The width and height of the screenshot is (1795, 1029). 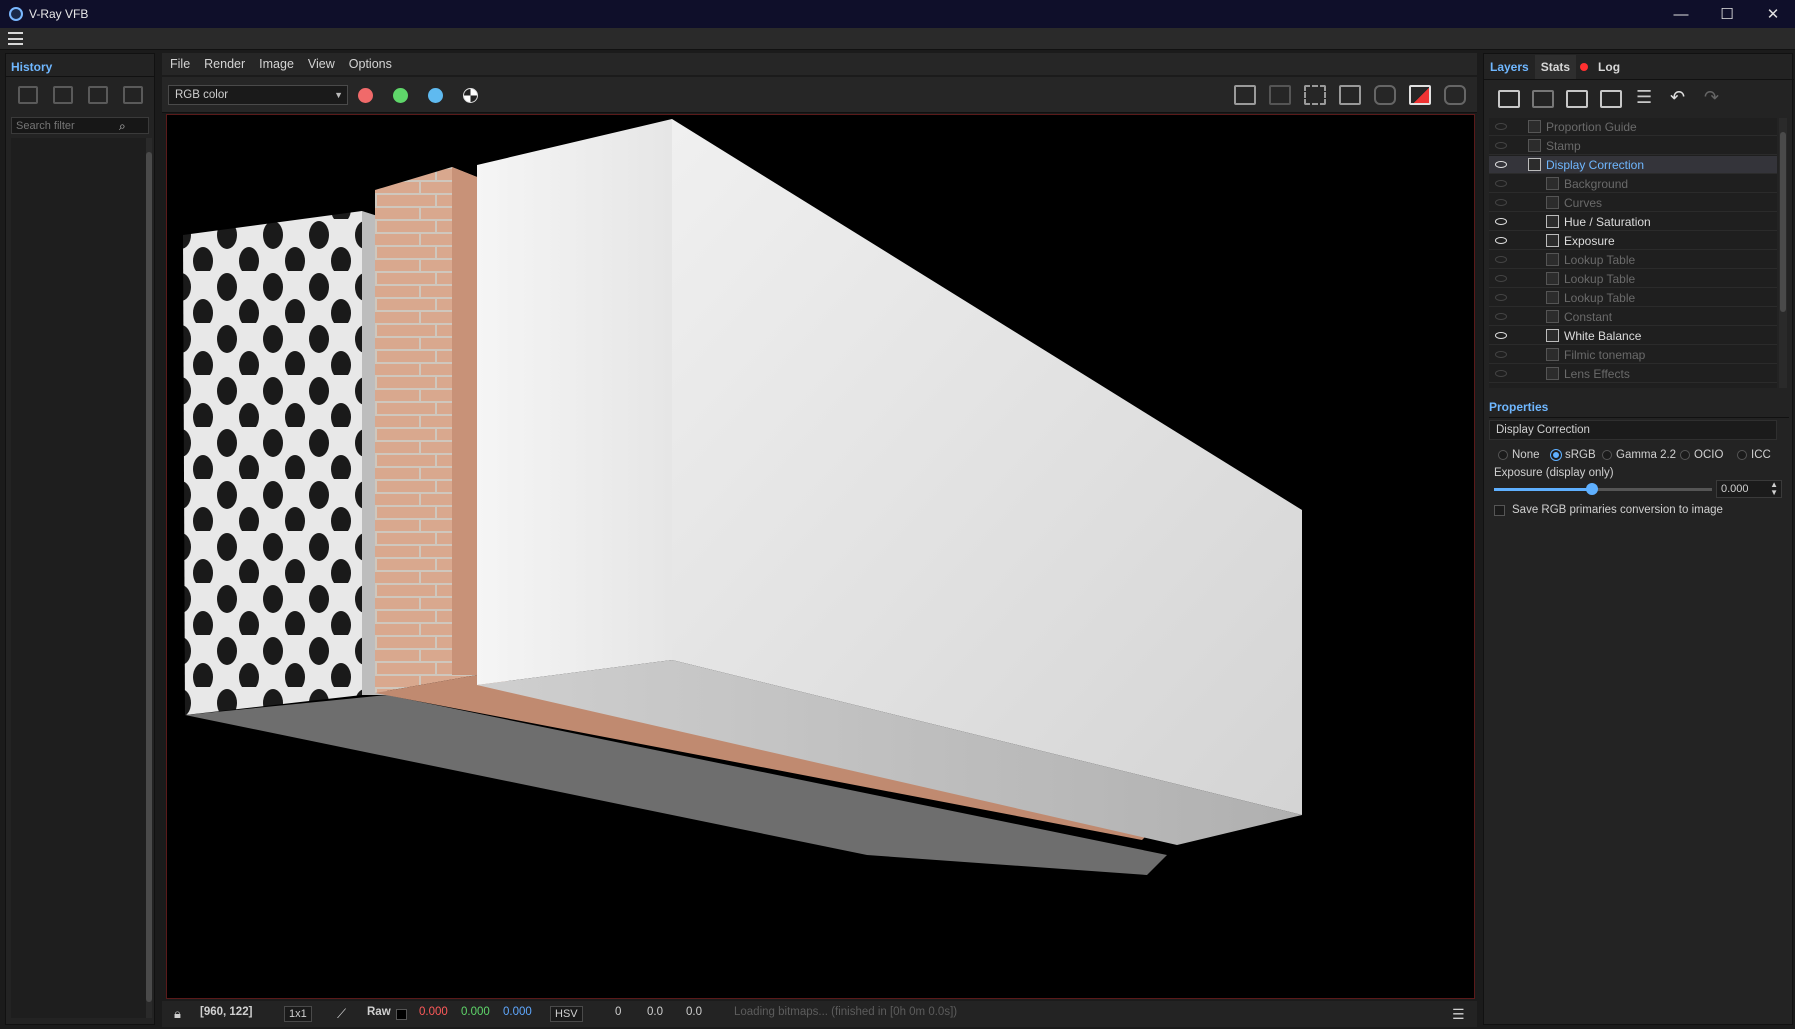 I want to click on red-channel-button, so click(x=365, y=95).